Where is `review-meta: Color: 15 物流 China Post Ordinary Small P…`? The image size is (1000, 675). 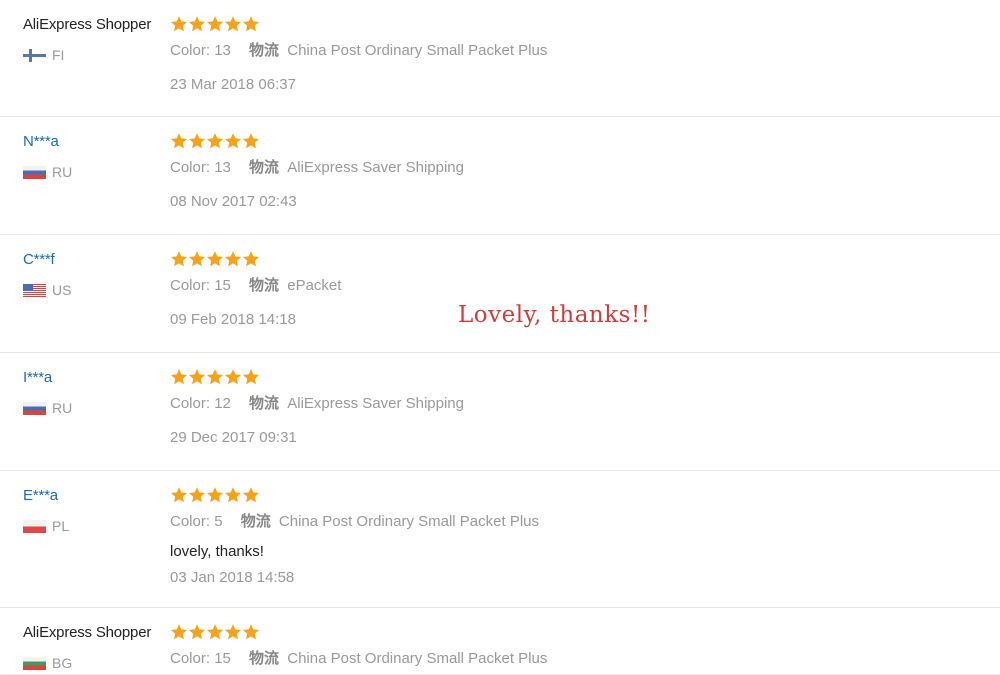
review-meta: Color: 15 物流 China Post Ordinary Small P… is located at coordinates (580, 659).